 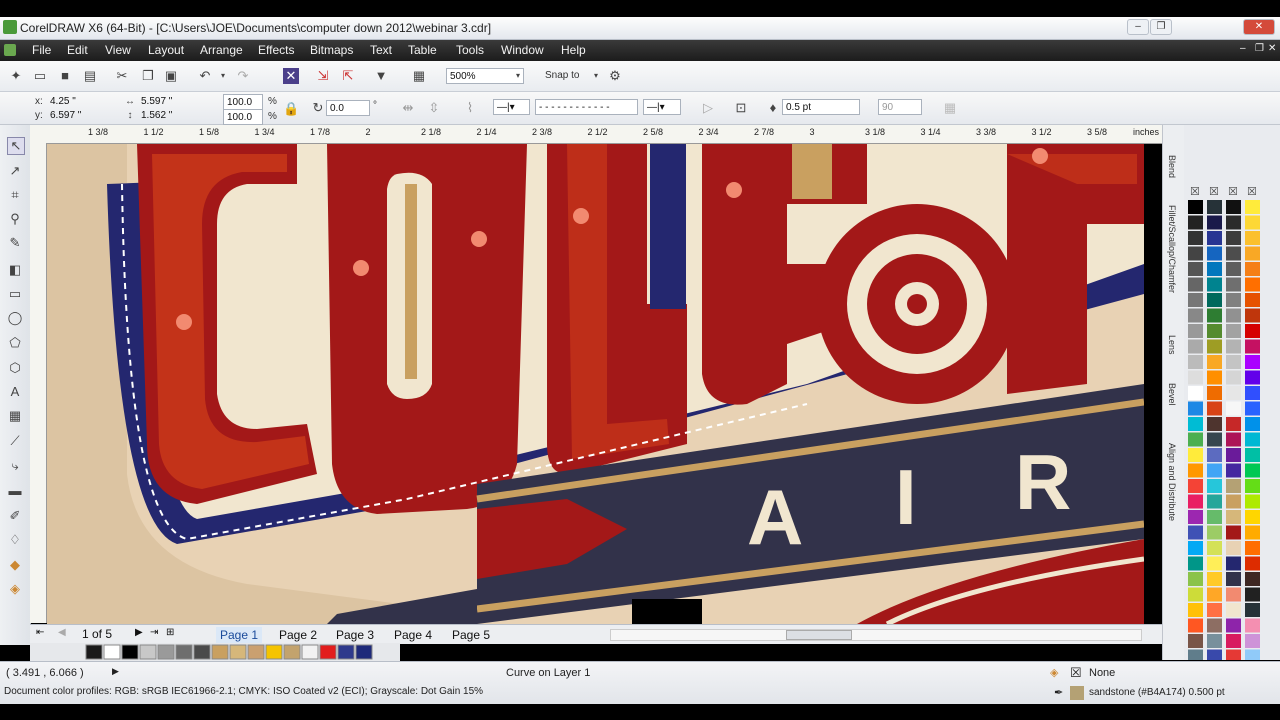 What do you see at coordinates (166, 50) in the screenshot?
I see `menu-layout: Layout` at bounding box center [166, 50].